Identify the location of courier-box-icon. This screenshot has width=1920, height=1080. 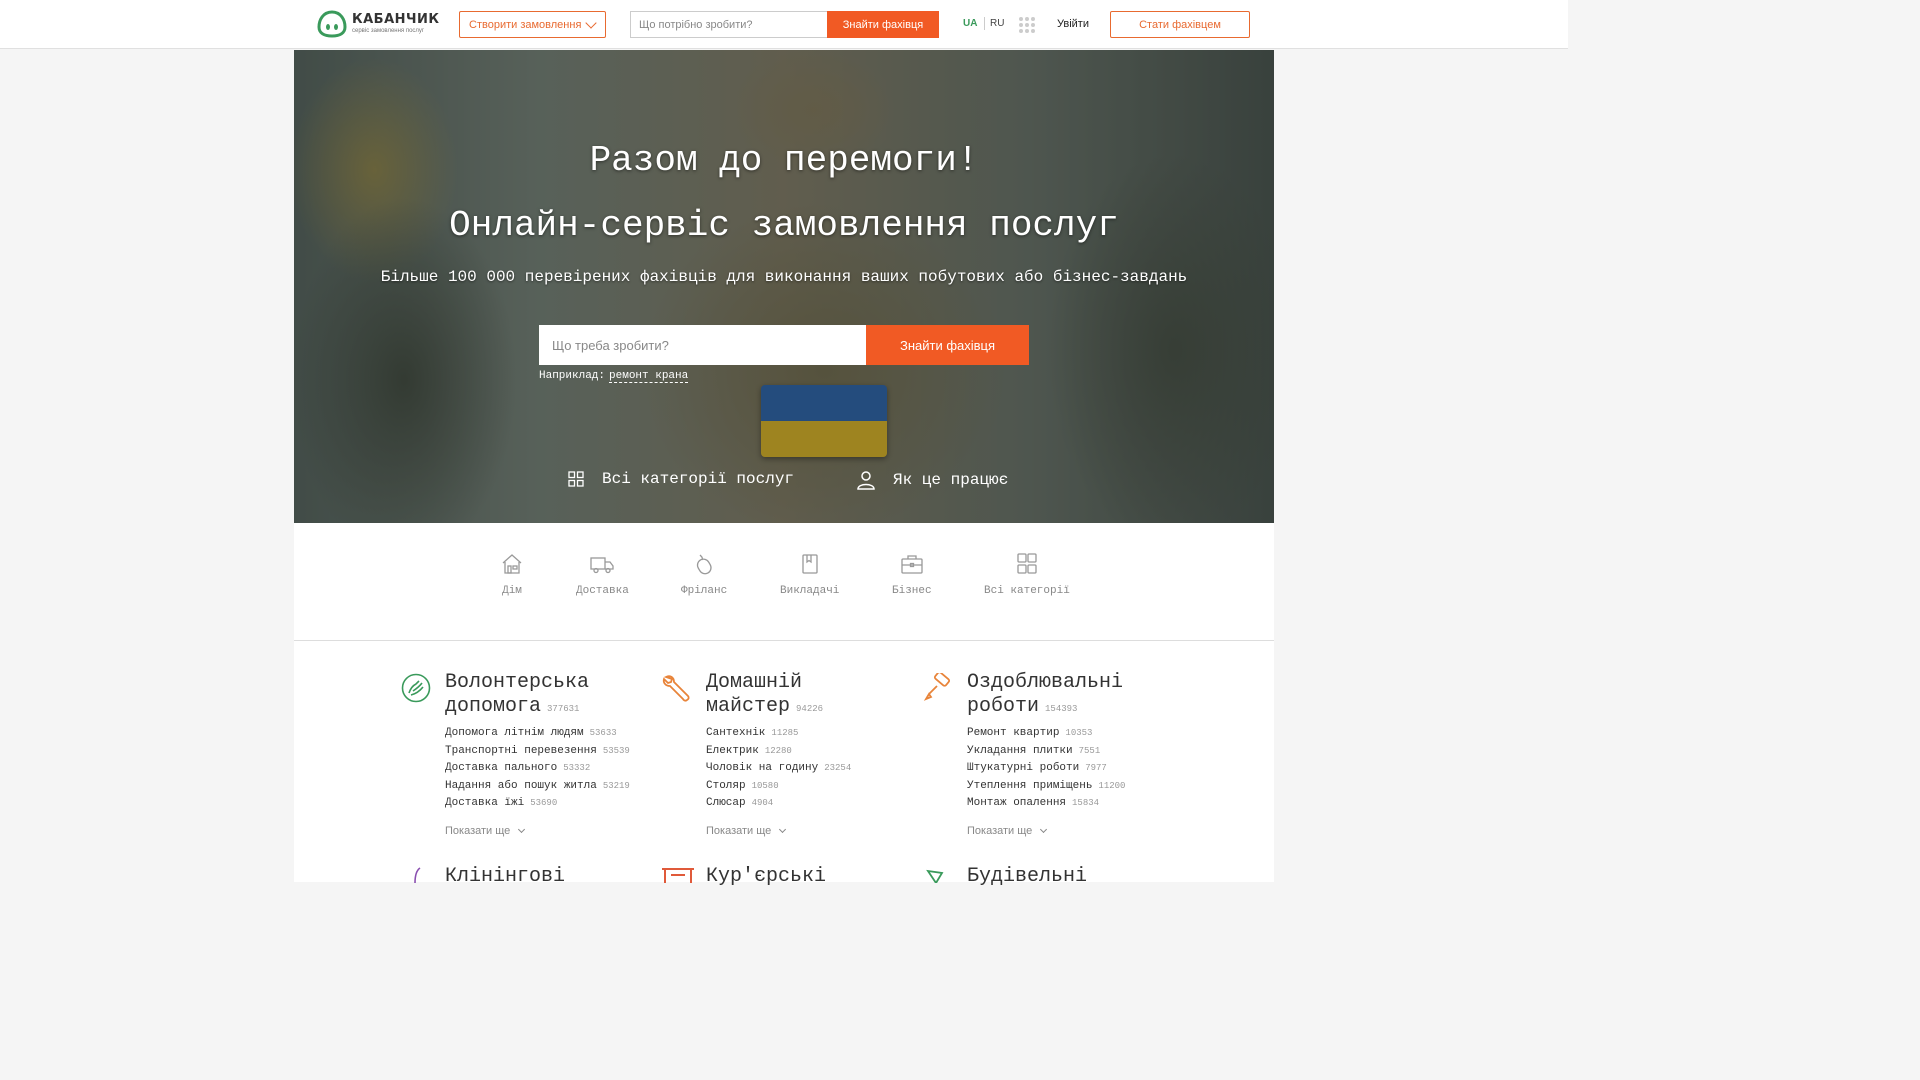
(678, 875).